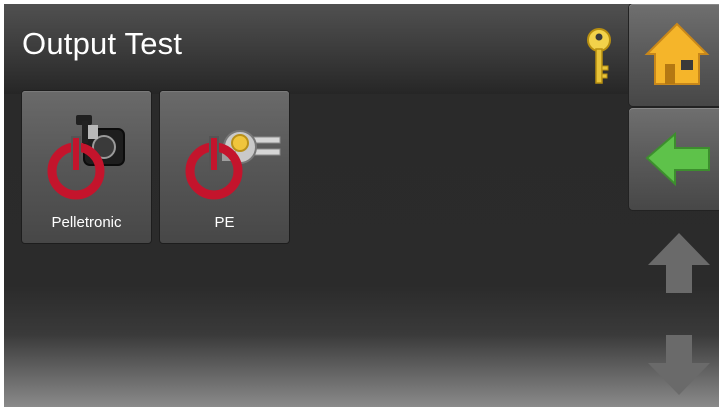  I want to click on page-title: Output Test, so click(102, 43).